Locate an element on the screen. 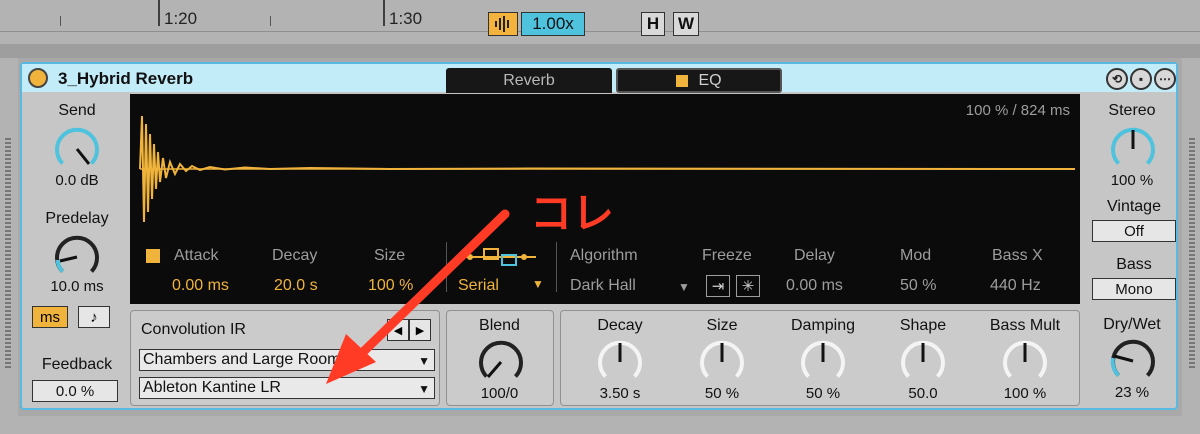 Image resolution: width=1200 pixels, height=434 pixels. annotation-text: コレ is located at coordinates (572, 213).